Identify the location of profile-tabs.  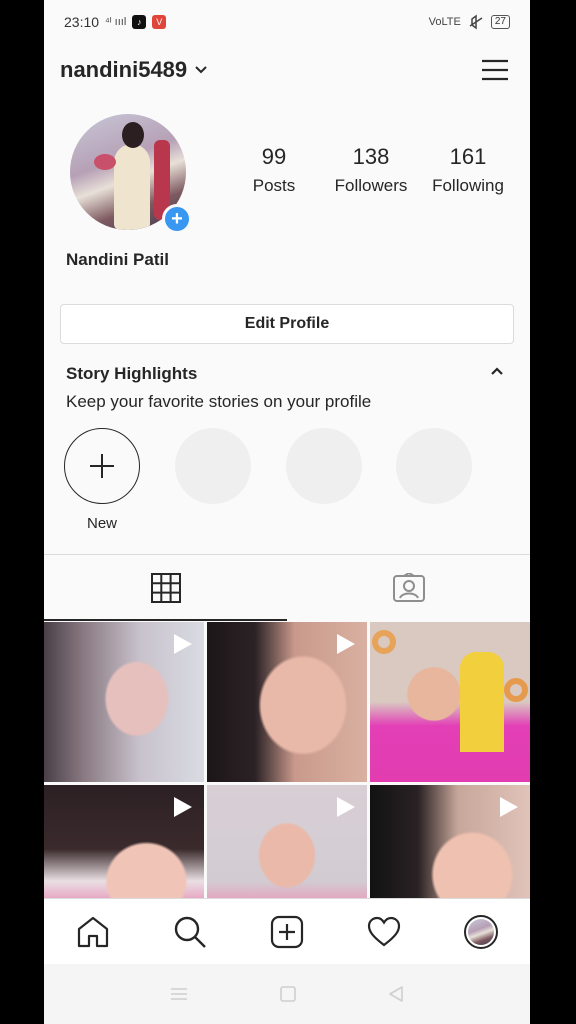
(287, 588).